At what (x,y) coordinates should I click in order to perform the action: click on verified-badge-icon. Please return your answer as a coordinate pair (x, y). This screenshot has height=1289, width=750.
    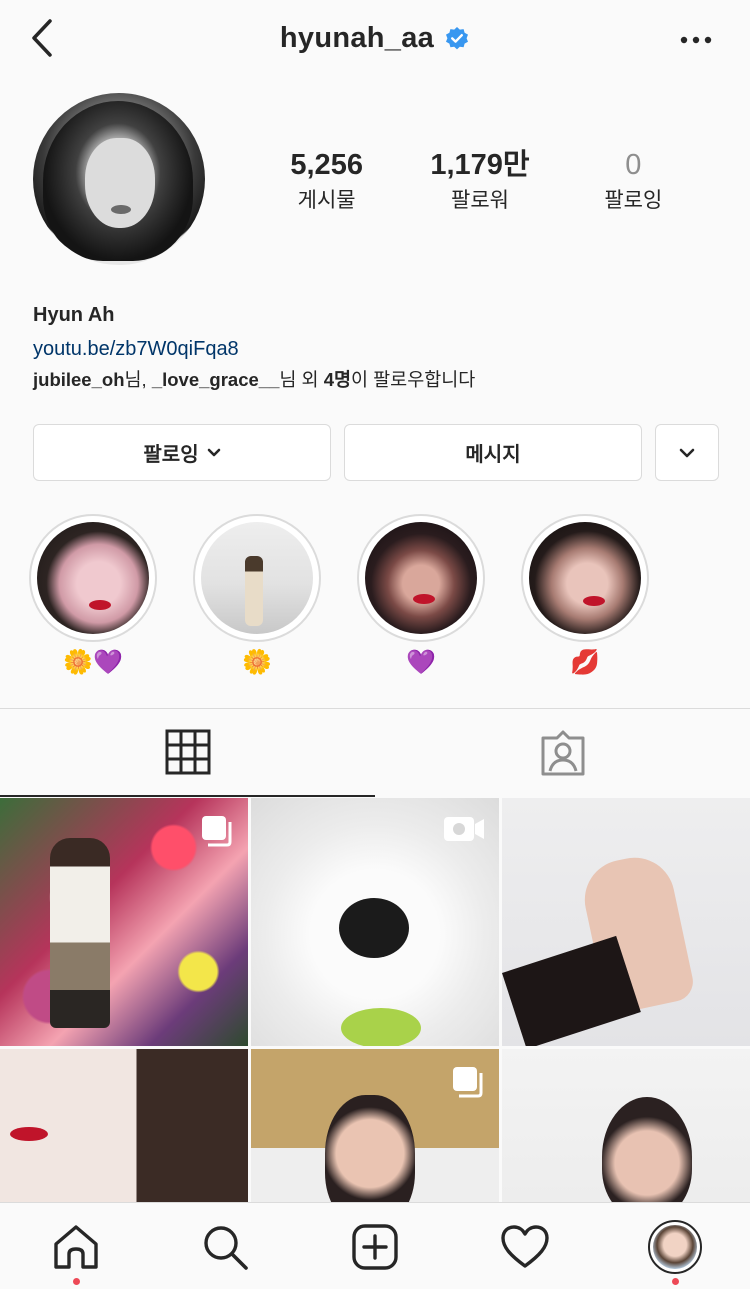
    Looking at the image, I should click on (457, 37).